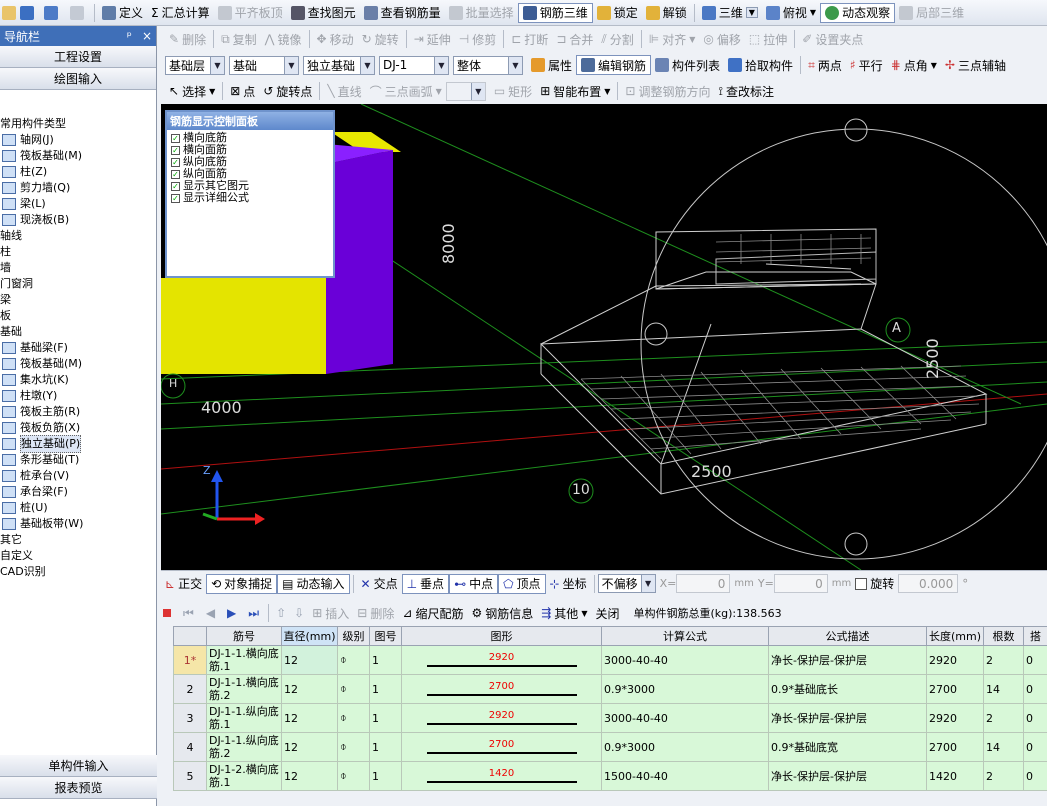  I want to click on tree-item: 基础板带(W), so click(78, 524).